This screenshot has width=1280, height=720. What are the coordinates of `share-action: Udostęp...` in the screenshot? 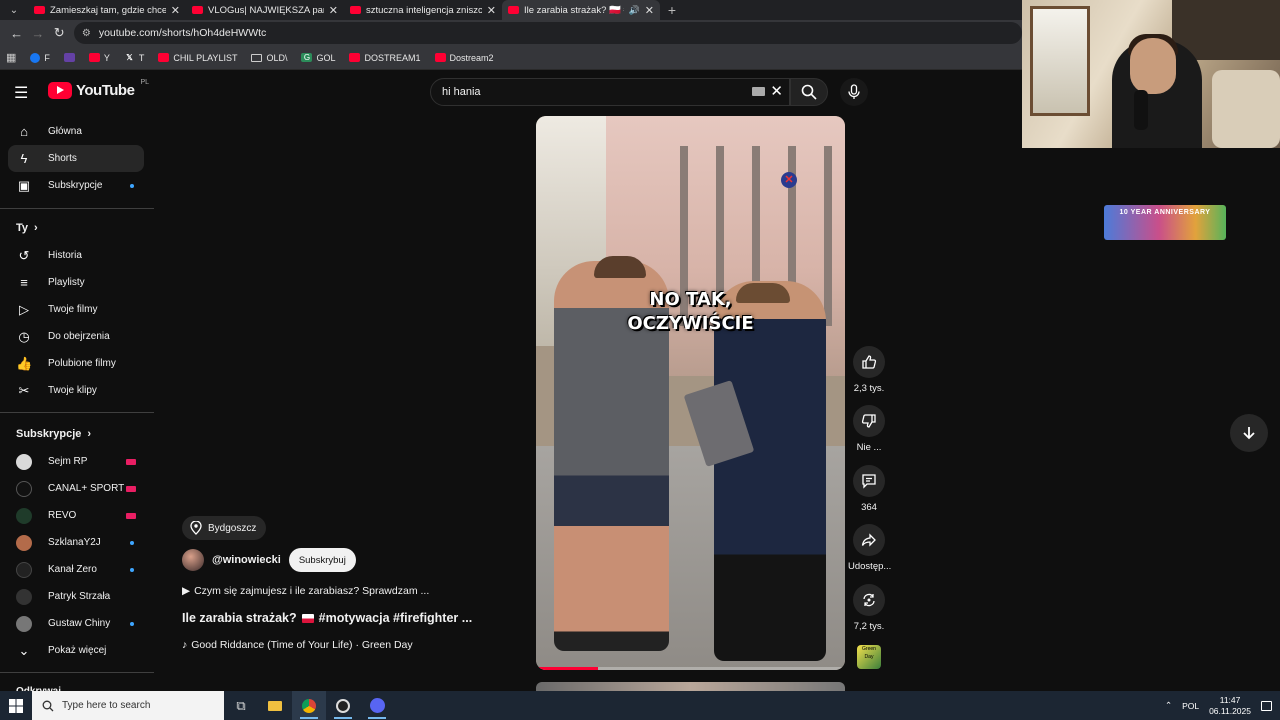 It's located at (869, 548).